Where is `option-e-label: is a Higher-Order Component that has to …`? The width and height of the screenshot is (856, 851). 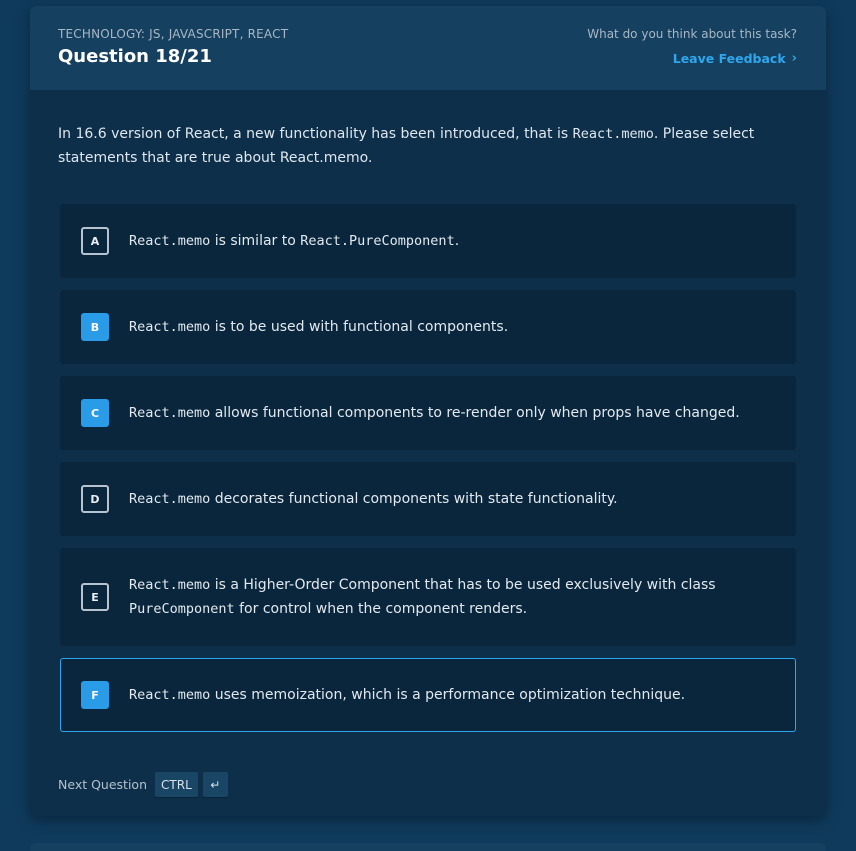 option-e-label: is a Higher-Order Component that has to … is located at coordinates (463, 585).